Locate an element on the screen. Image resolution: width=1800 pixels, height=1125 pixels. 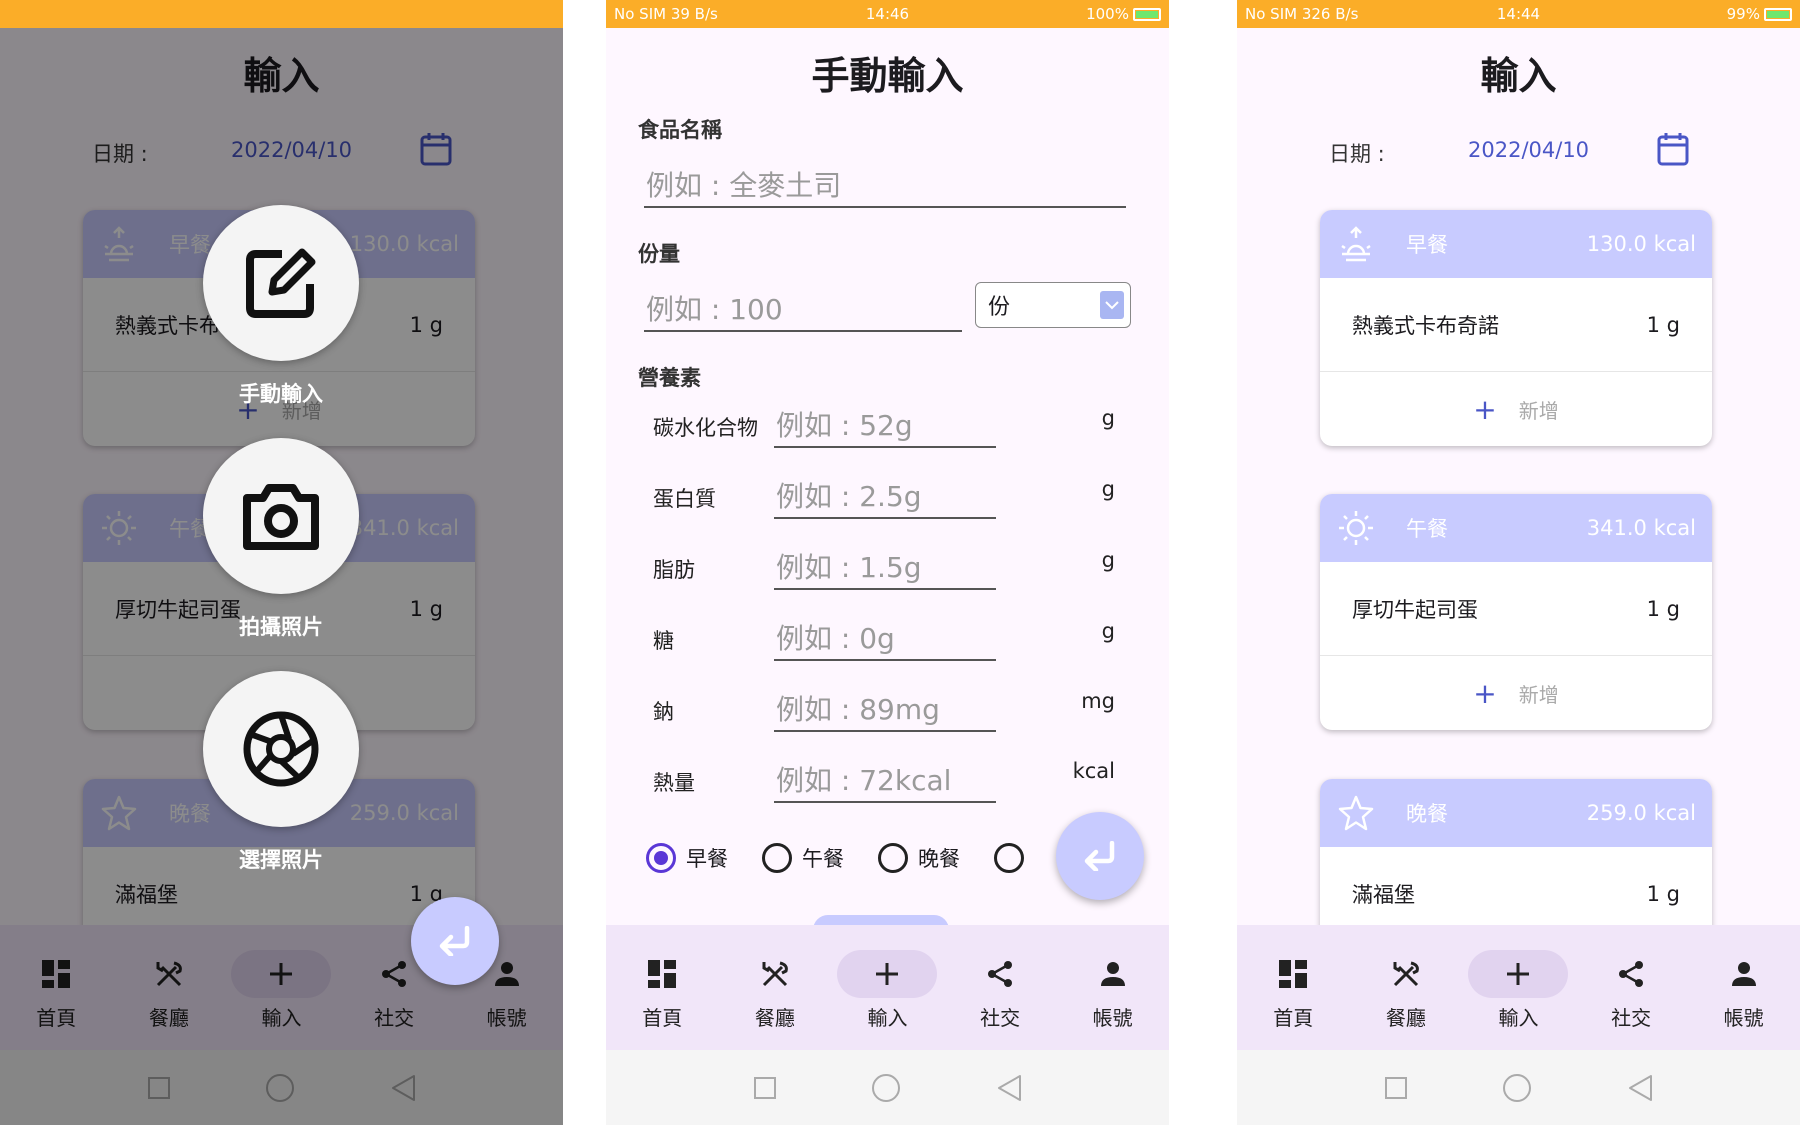
protein-input: 例如 : 2.5g is located at coordinates (885, 497).